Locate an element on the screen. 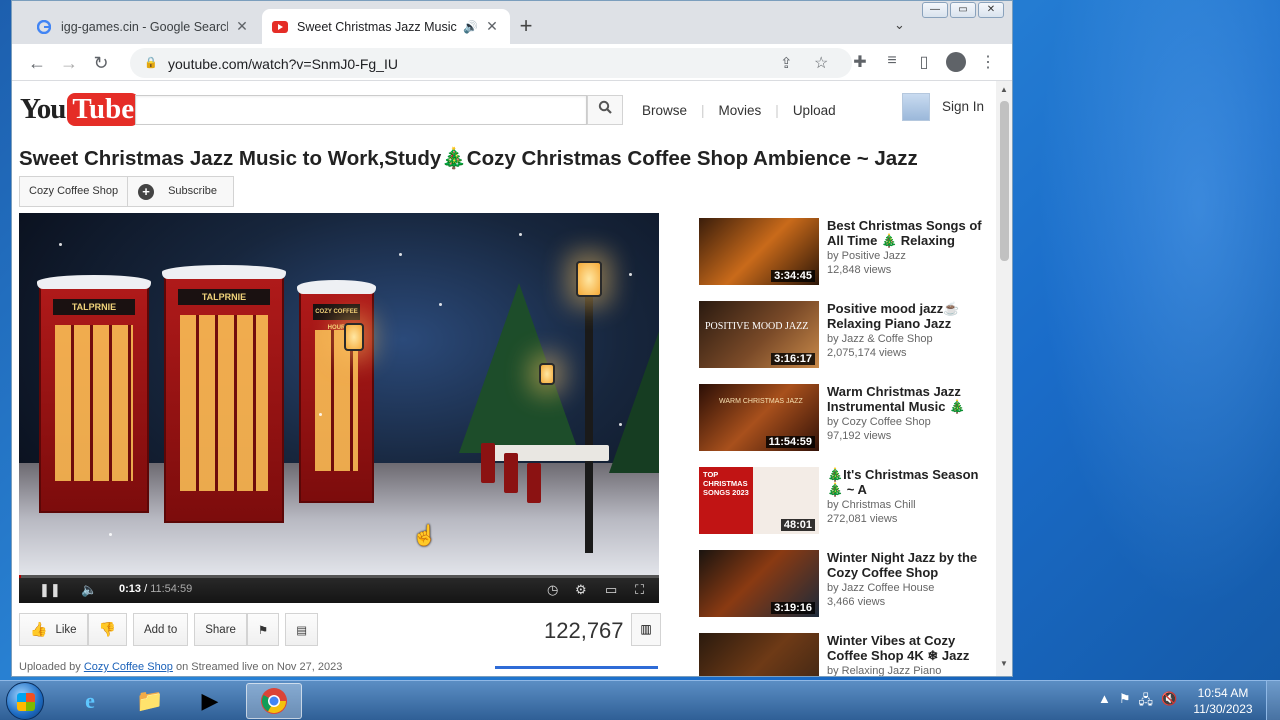 The width and height of the screenshot is (1280, 720). start-button is located at coordinates (25, 701).